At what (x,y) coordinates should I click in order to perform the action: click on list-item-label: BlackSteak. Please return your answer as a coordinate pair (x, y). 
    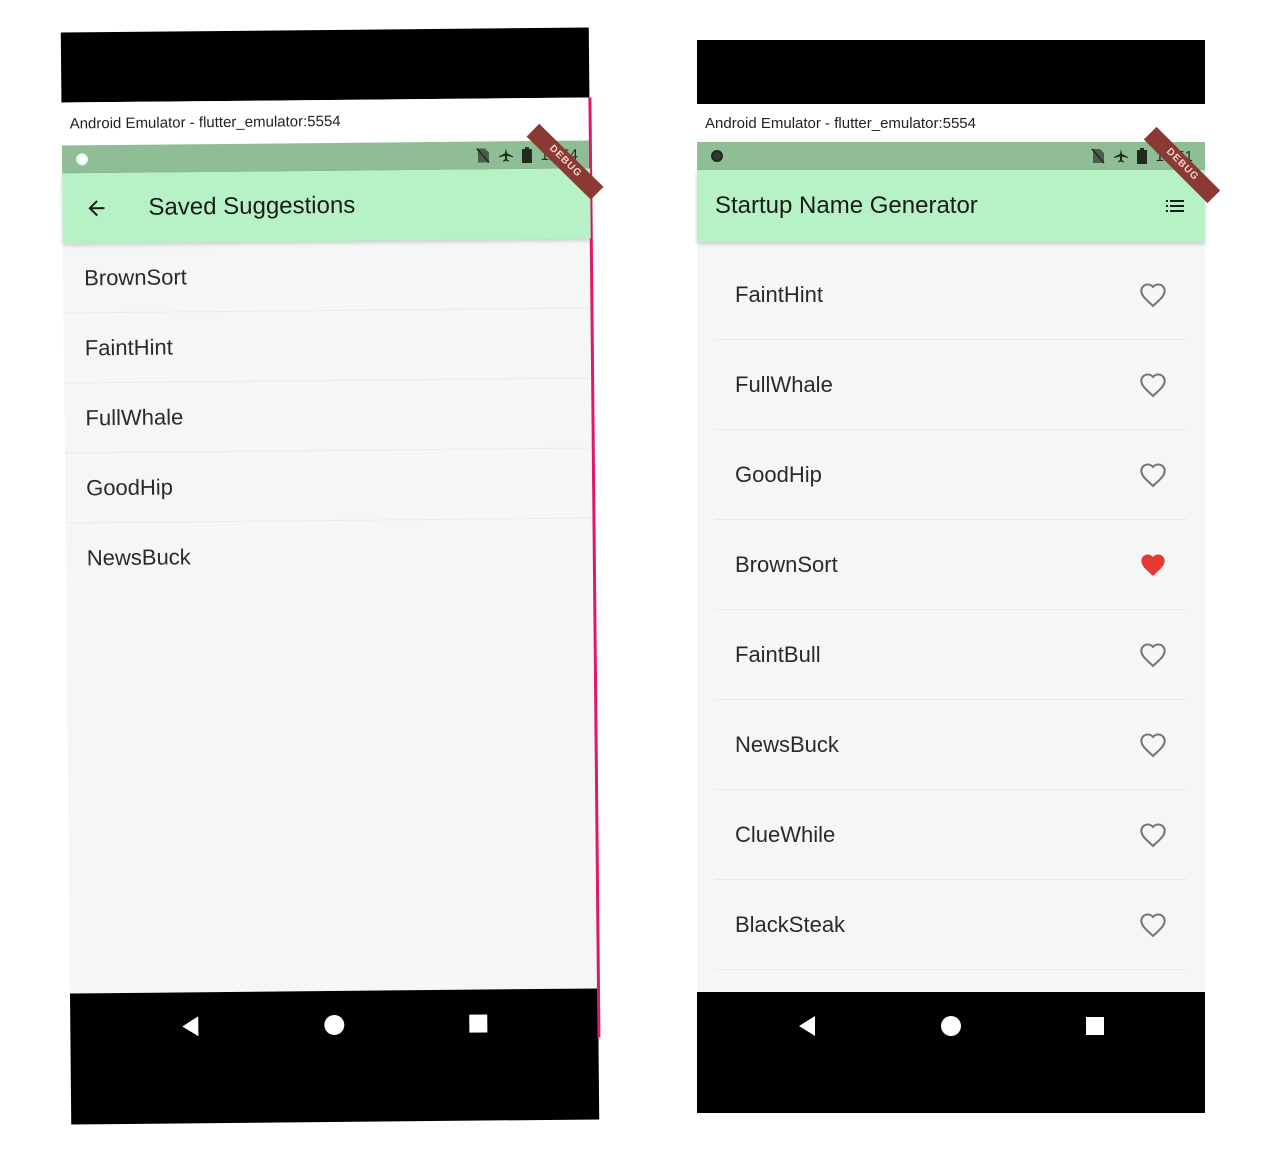
    Looking at the image, I should click on (790, 924).